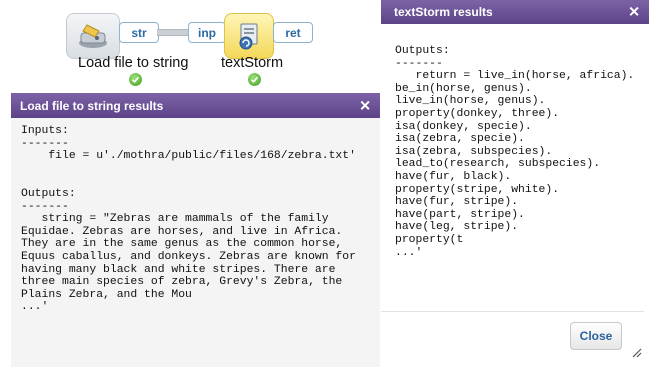 This screenshot has width=649, height=367. Describe the element at coordinates (474, 151) in the screenshot. I see `output-line: isa(zebra, subspecies).` at that location.